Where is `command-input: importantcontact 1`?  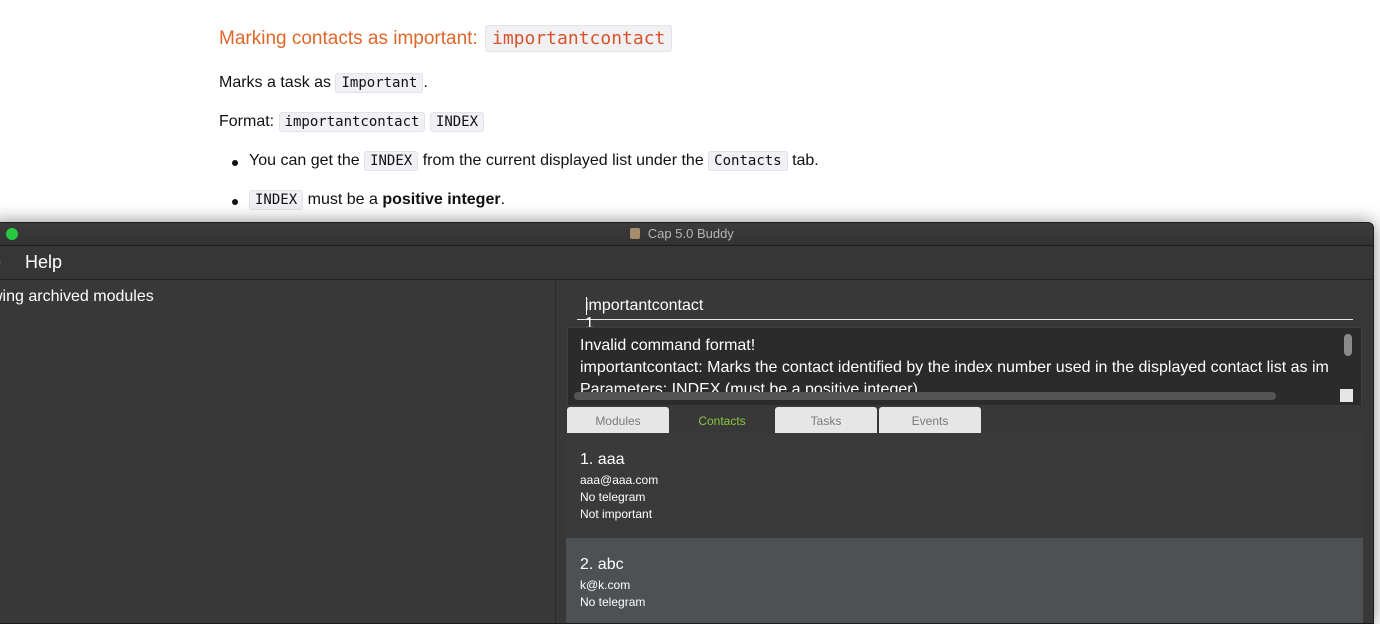
command-input: importantcontact 1 is located at coordinates (965, 309).